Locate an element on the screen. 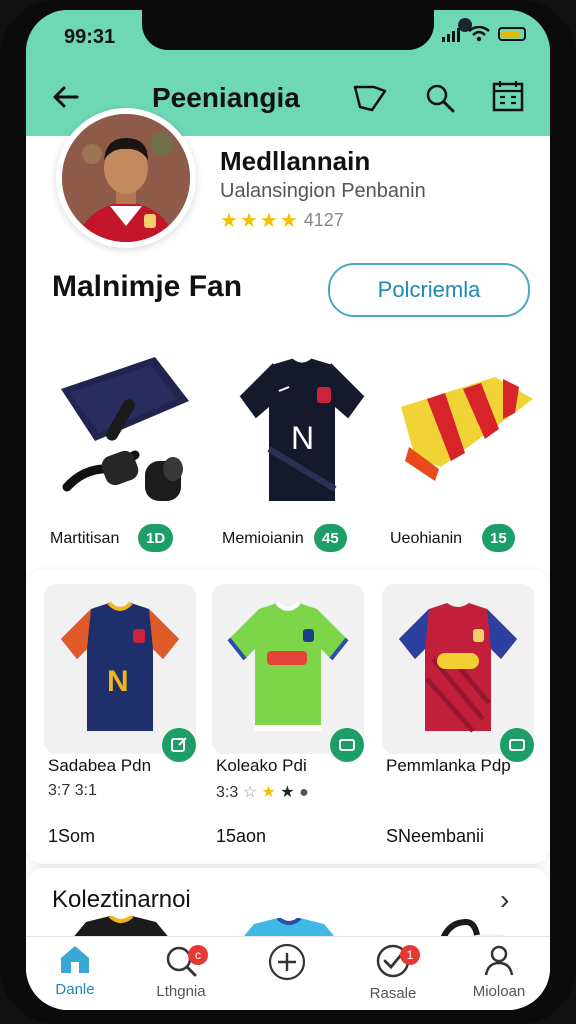  featured-item: Ueohianin 15 is located at coordinates (470, 448).